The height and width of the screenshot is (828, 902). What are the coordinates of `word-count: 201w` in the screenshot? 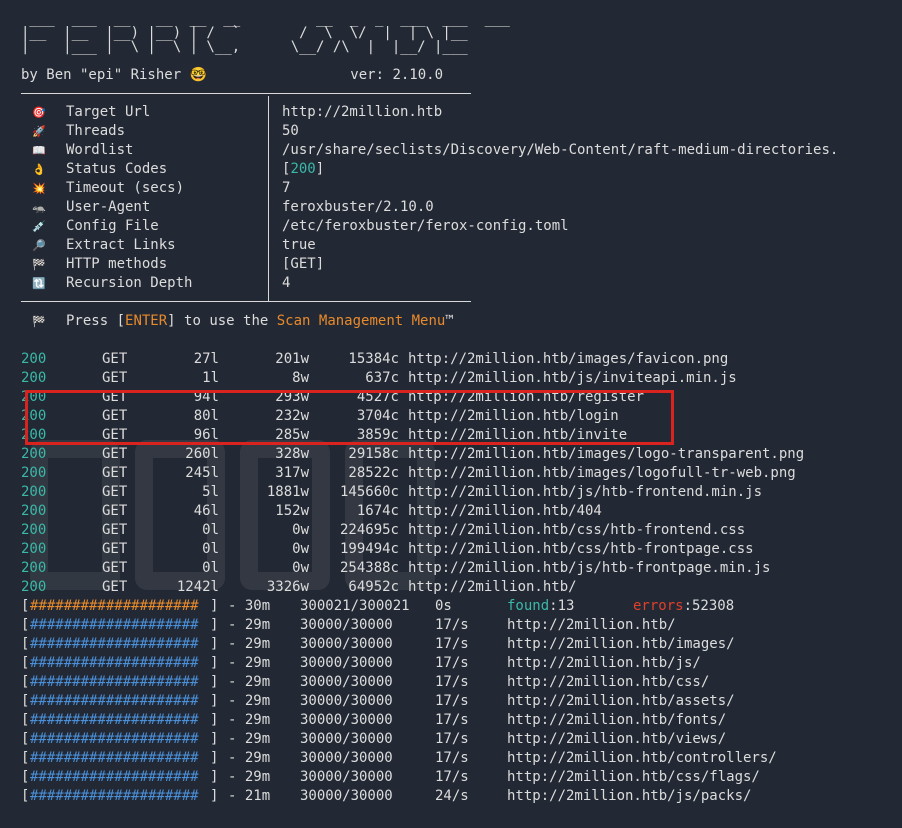 It's located at (292, 359).